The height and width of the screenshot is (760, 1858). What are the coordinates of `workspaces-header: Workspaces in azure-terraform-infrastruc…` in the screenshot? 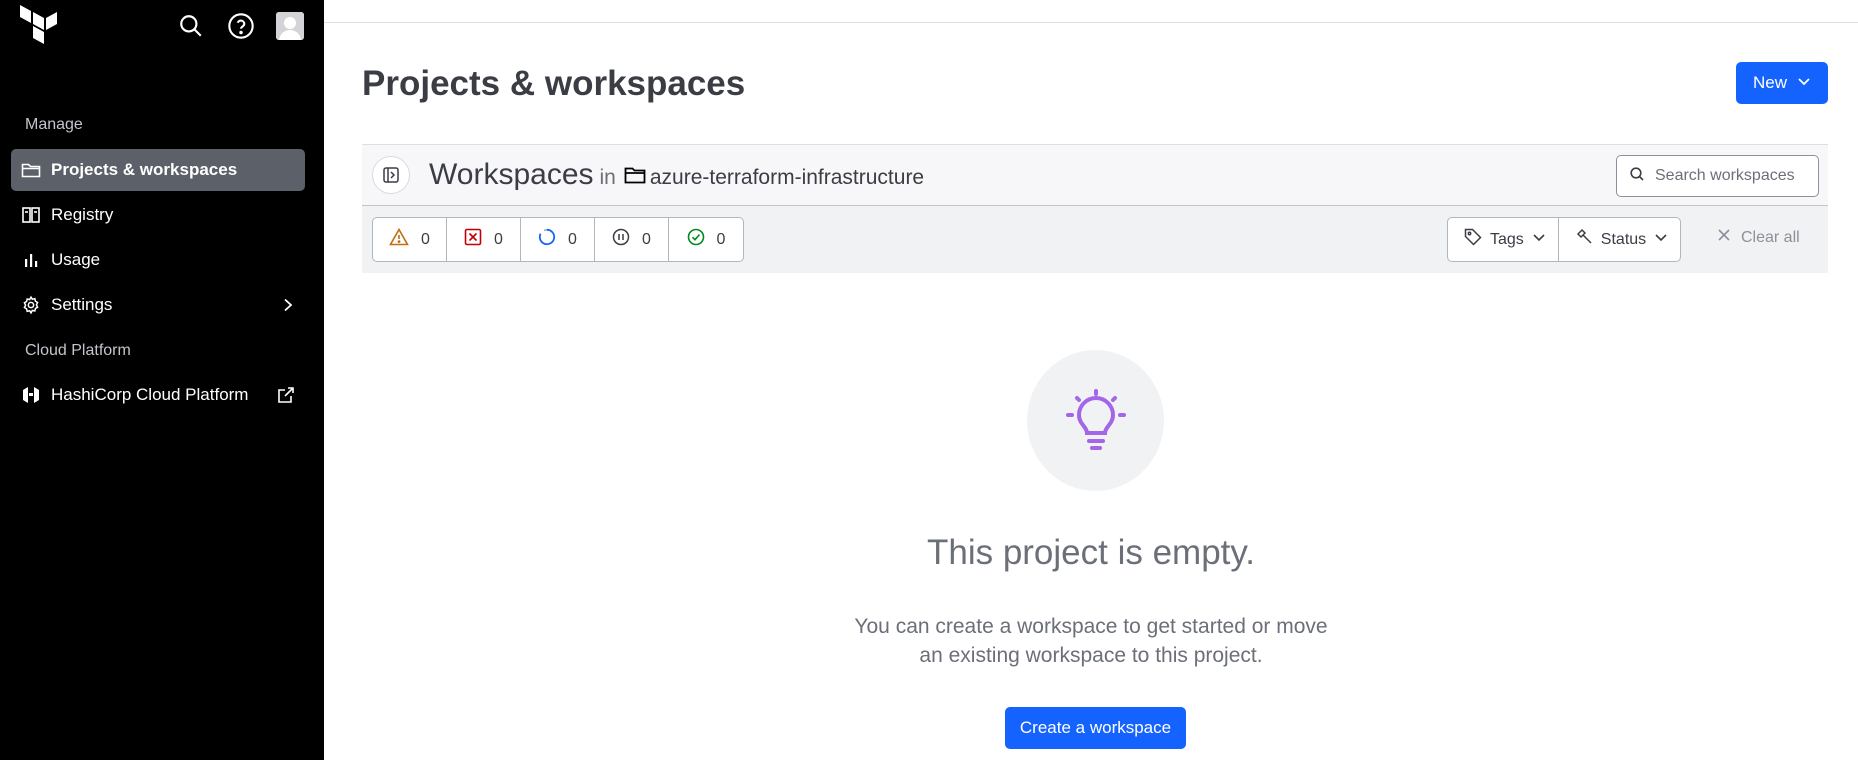 It's located at (1095, 175).